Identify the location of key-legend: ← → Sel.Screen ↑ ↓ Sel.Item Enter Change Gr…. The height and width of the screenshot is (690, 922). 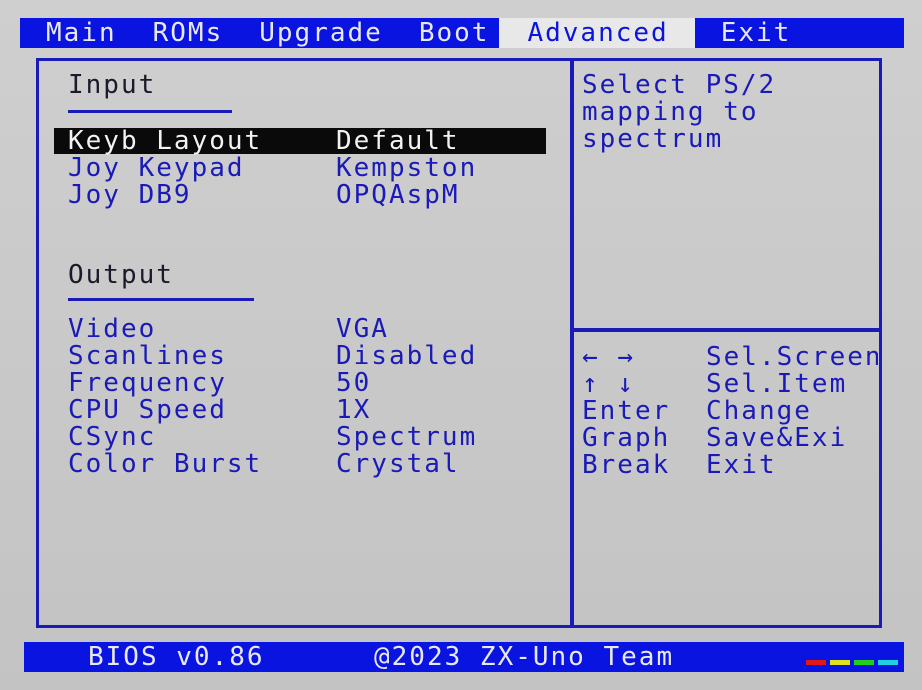
(730, 411).